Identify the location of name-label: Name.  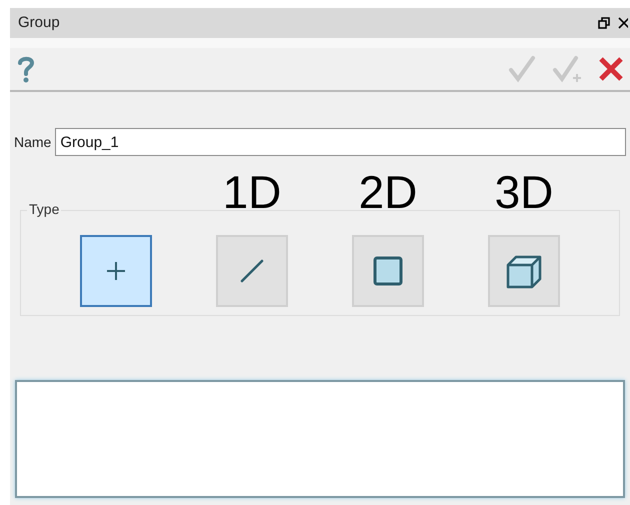
(33, 142).